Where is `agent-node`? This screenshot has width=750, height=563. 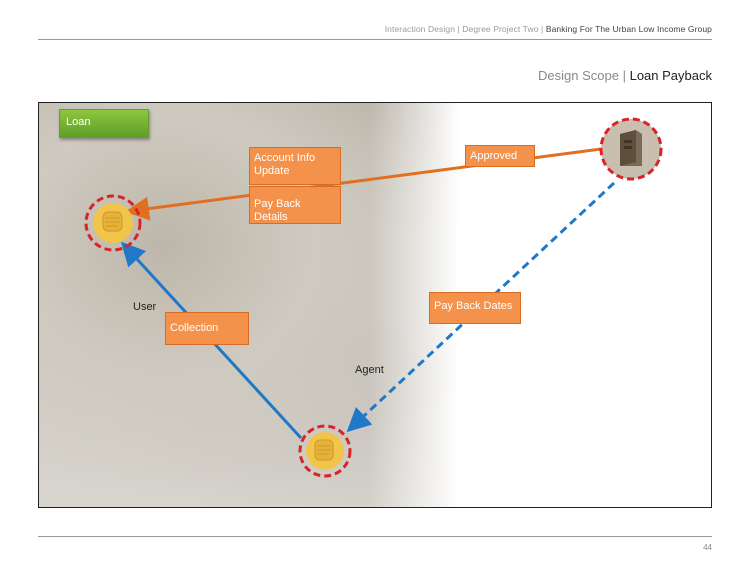 agent-node is located at coordinates (325, 451).